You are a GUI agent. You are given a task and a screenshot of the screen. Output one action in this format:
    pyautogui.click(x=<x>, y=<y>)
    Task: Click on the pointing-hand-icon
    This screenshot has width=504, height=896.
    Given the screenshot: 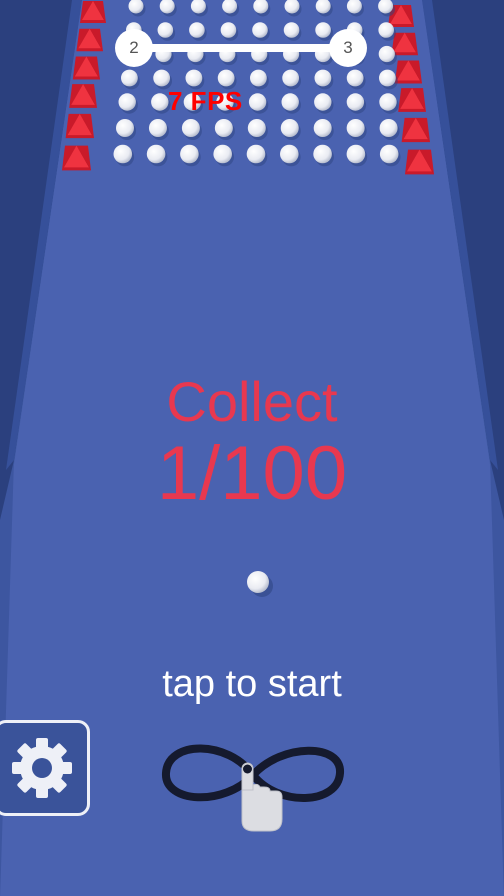 What is the action you would take?
    pyautogui.click(x=262, y=797)
    